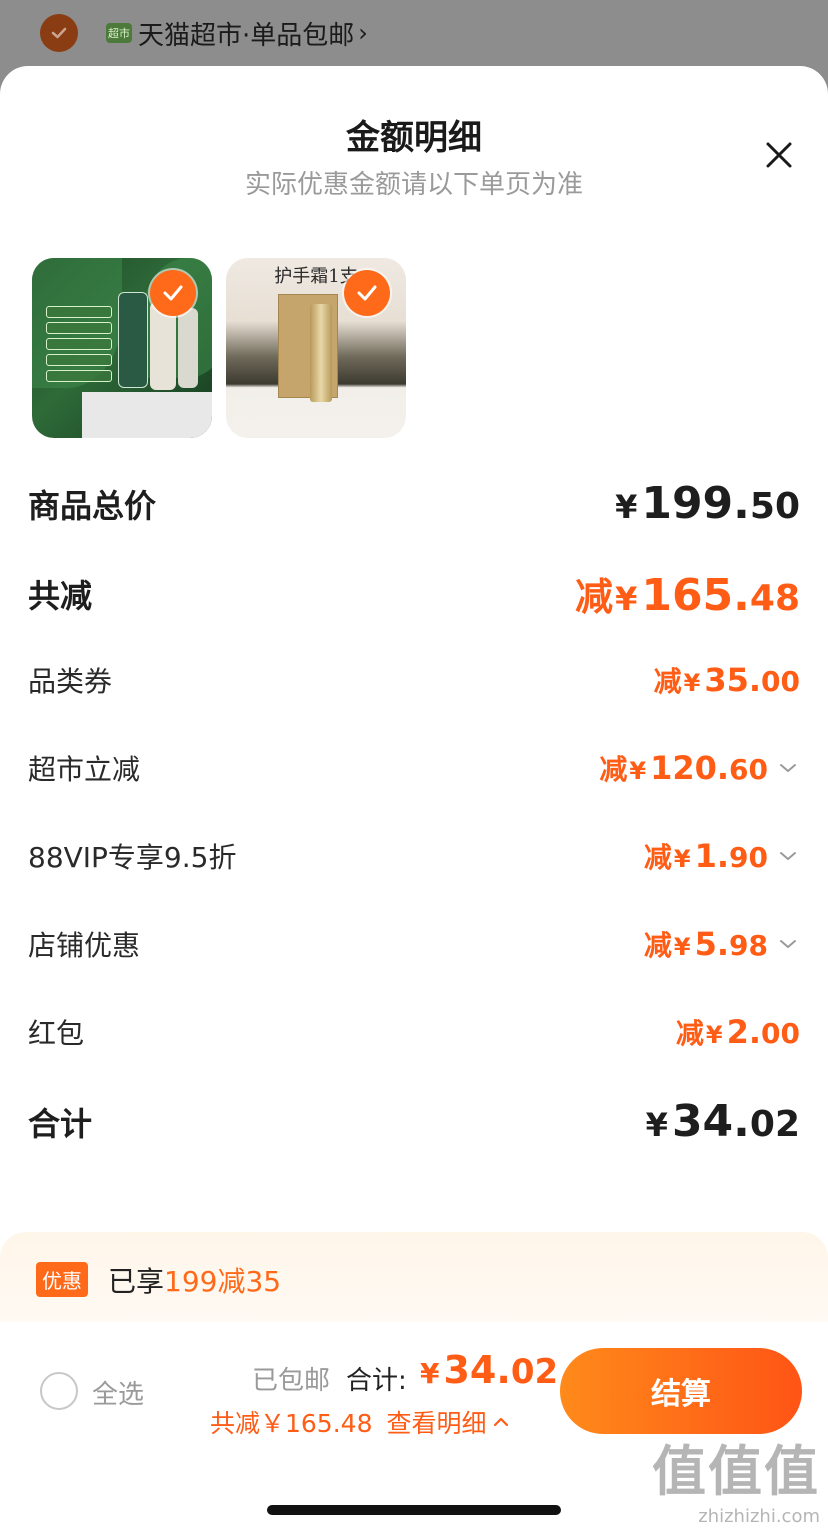 The height and width of the screenshot is (1535, 828). I want to click on row-grand-total: 合计 ¥ 34. 02, so click(414, 1121).